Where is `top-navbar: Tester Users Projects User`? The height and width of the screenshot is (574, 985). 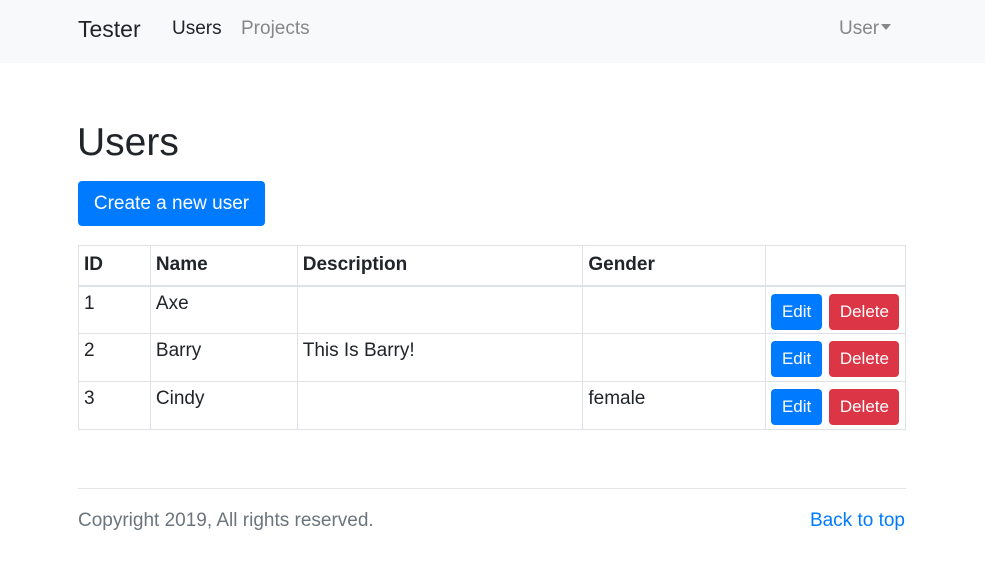 top-navbar: Tester Users Projects User is located at coordinates (492, 31).